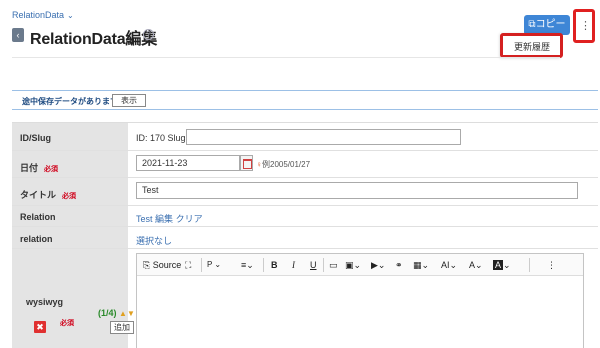  I want to click on paragraph-label: P, so click(210, 264).